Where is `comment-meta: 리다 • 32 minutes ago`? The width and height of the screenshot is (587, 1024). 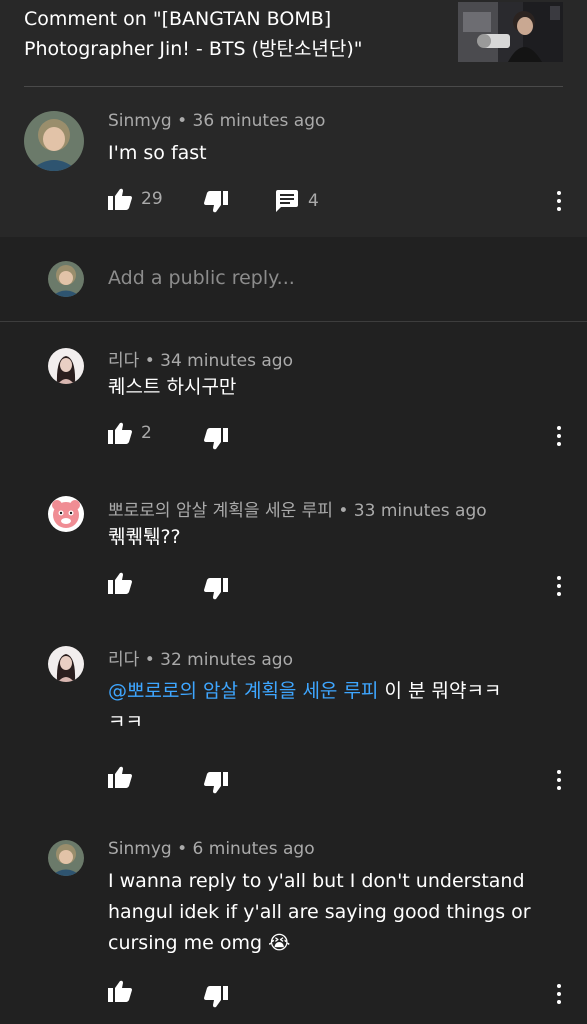 comment-meta: 리다 • 32 minutes ago is located at coordinates (200, 657).